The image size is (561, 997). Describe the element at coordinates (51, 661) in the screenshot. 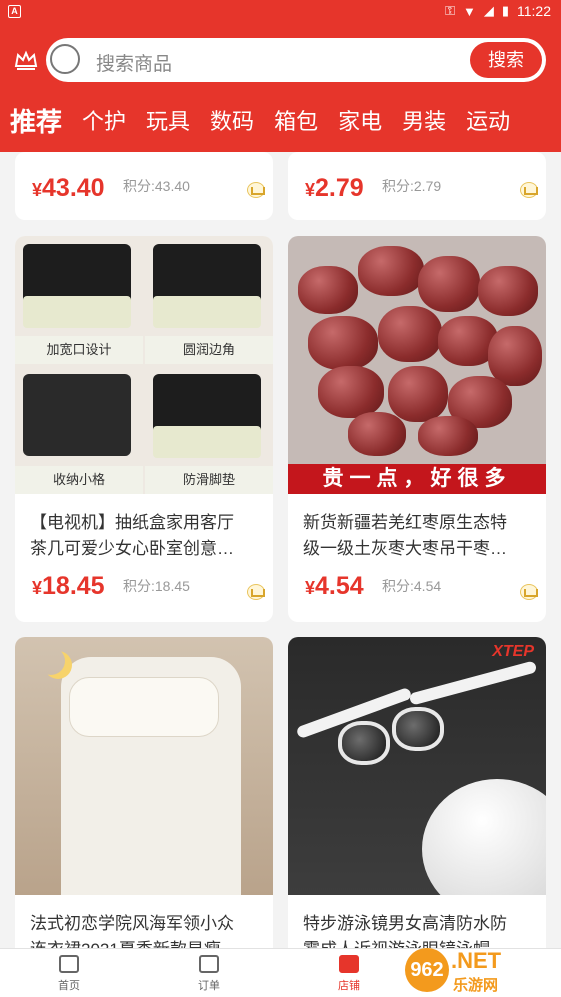

I see `moon-icon` at that location.